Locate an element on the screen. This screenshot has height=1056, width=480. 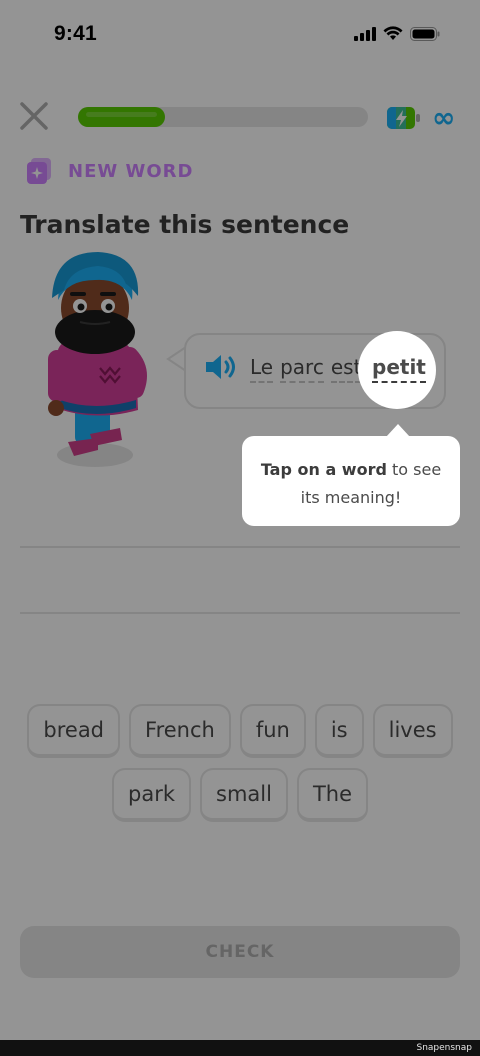
wifi-icon is located at coordinates (393, 33).